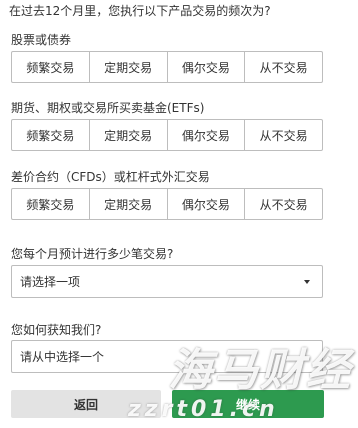 The width and height of the screenshot is (358, 428). Describe the element at coordinates (41, 40) in the screenshot. I see `group-label-stocks-bonds: 股票或债券` at that location.